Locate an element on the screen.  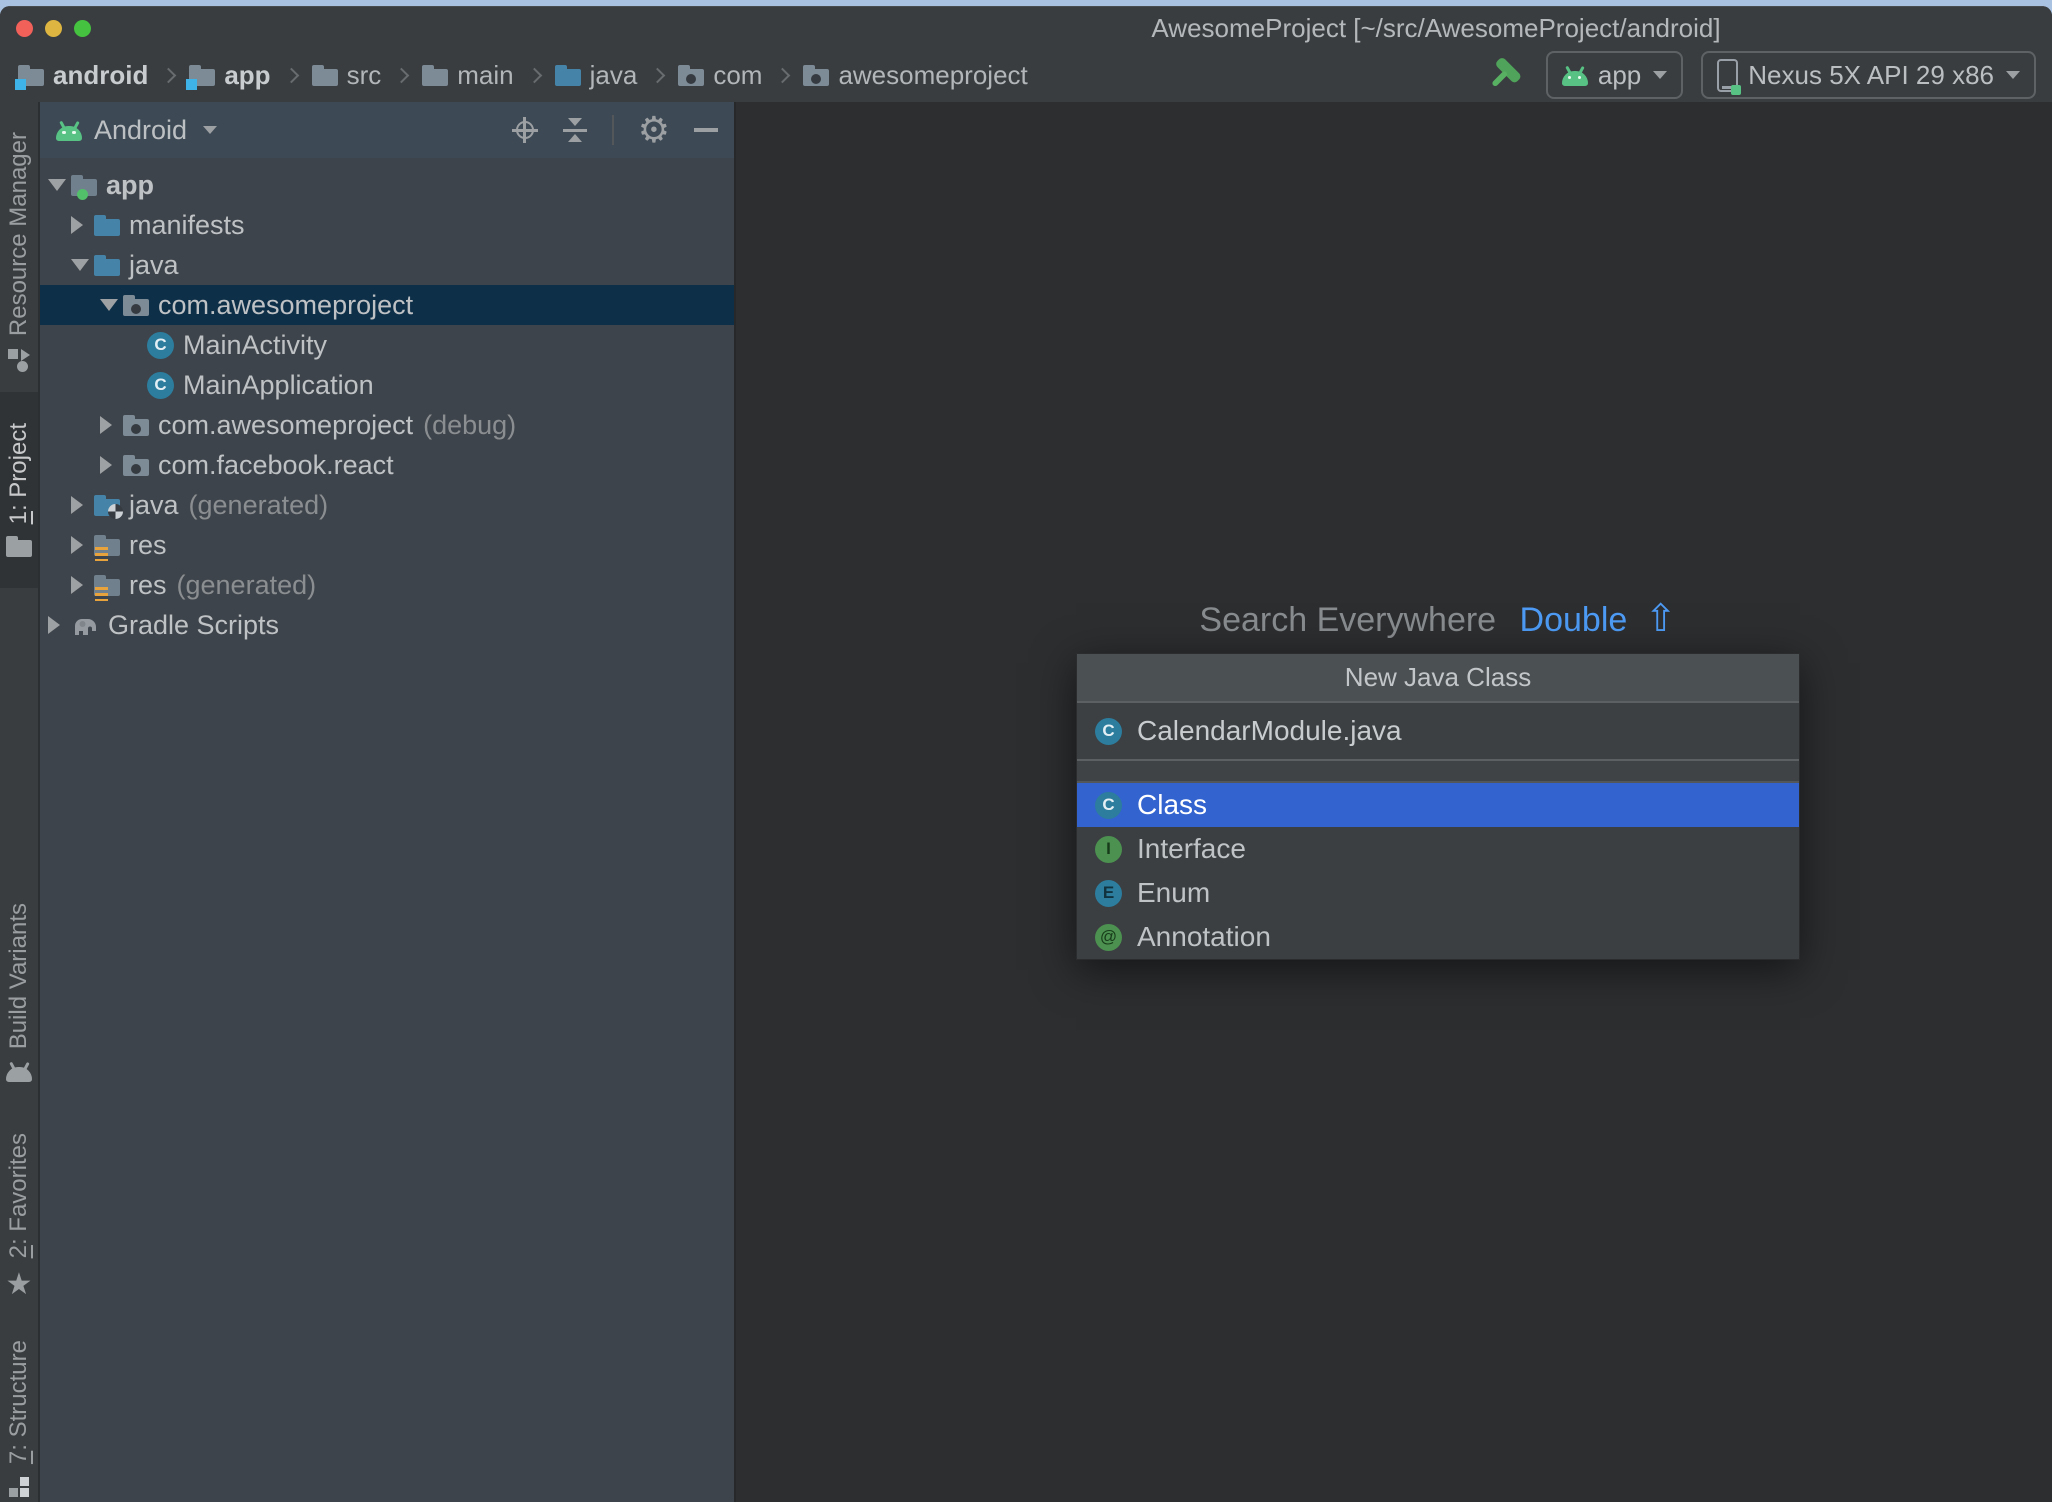
search-everywhere-hint: Search Everywhere Double ⇧ is located at coordinates (1438, 618).